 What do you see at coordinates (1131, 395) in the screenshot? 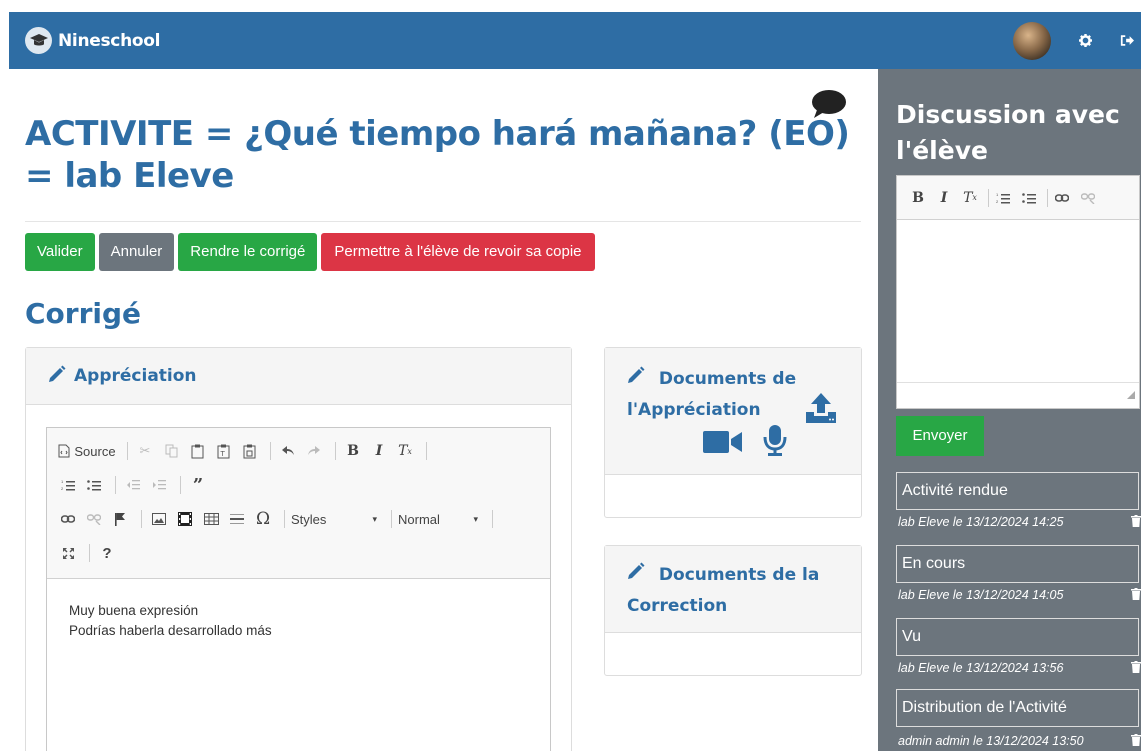
I see `resize-grip-icon` at bounding box center [1131, 395].